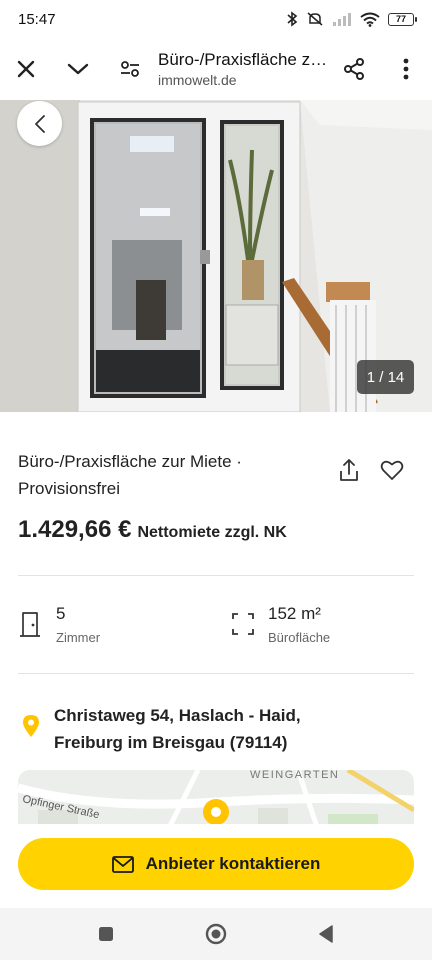 The height and width of the screenshot is (960, 432). I want to click on listing-title-line2: Provisionsfrei, so click(69, 488).